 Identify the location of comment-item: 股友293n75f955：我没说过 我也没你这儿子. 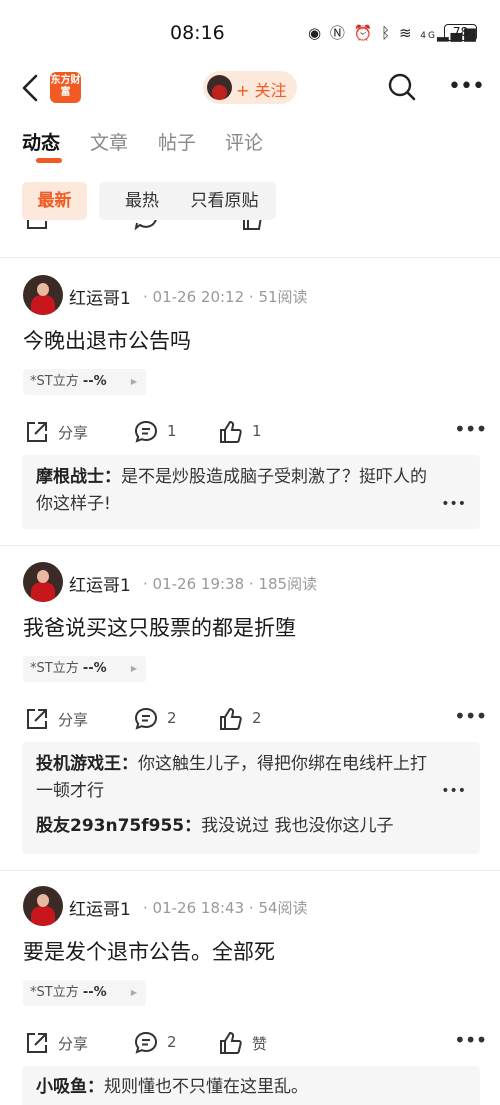
(215, 826).